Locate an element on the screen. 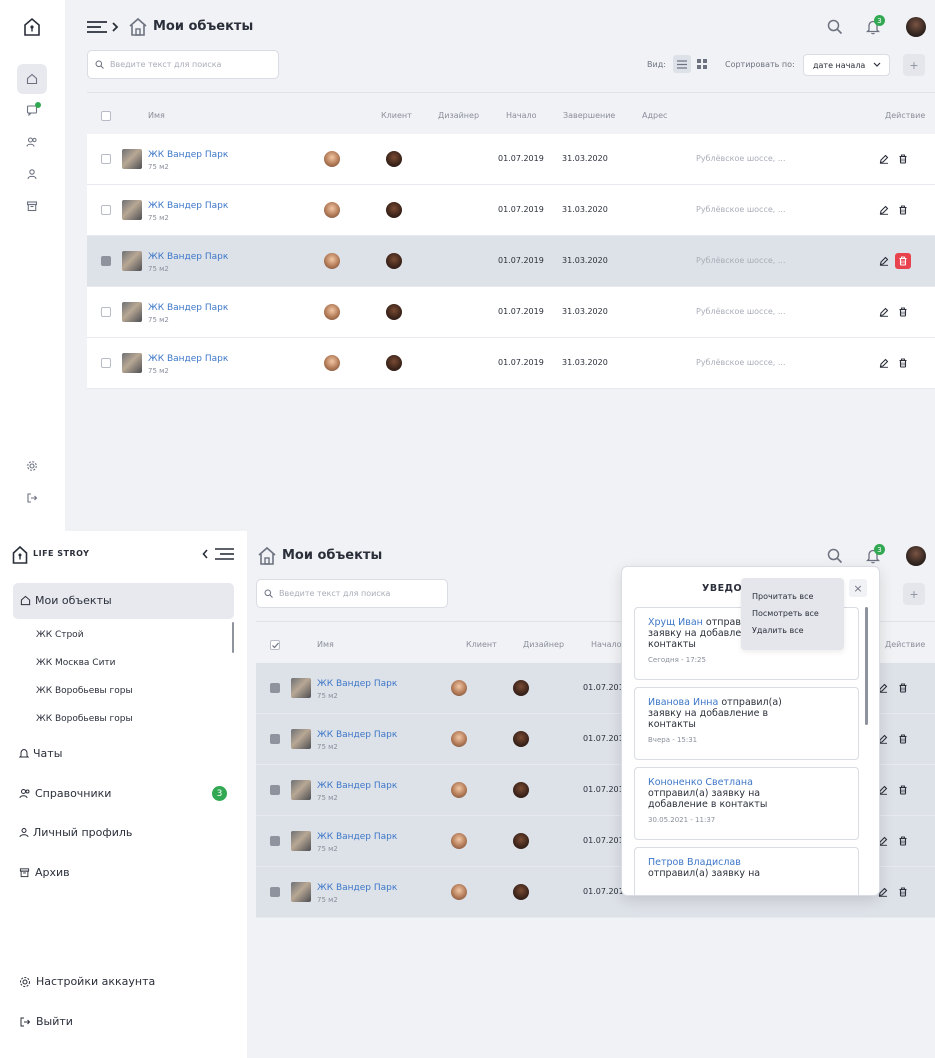 The width and height of the screenshot is (935, 1058). nav-settings: Настройки аккаунта is located at coordinates (87, 981).